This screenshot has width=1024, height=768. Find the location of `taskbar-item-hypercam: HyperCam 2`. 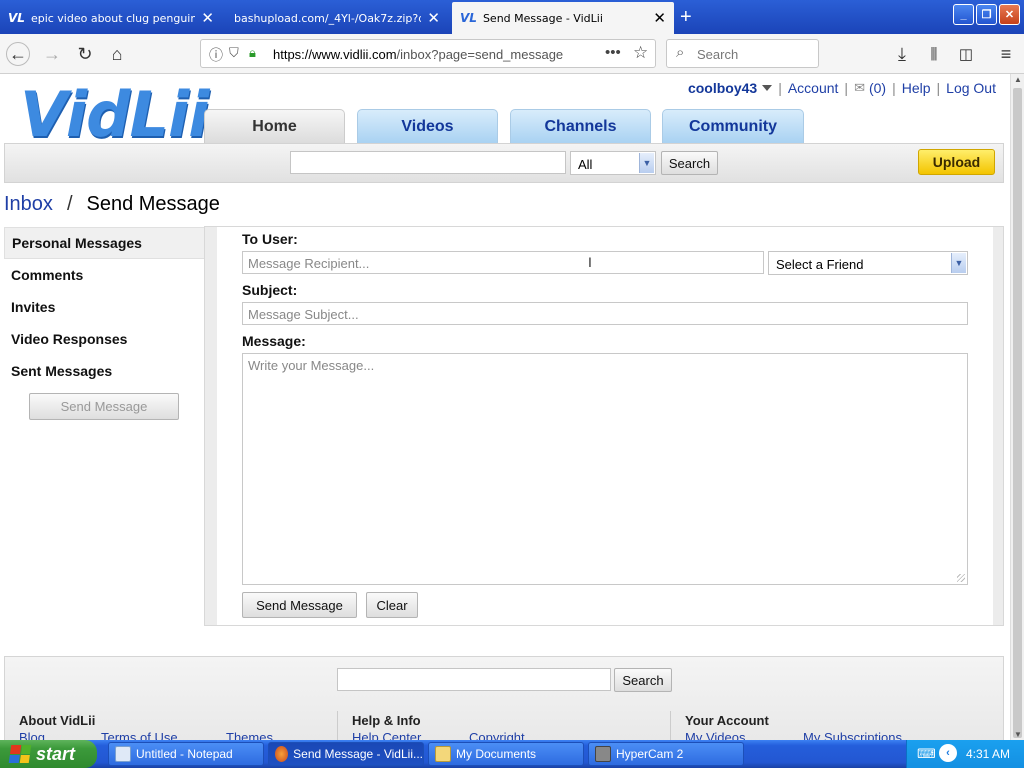

taskbar-item-hypercam: HyperCam 2 is located at coordinates (666, 754).